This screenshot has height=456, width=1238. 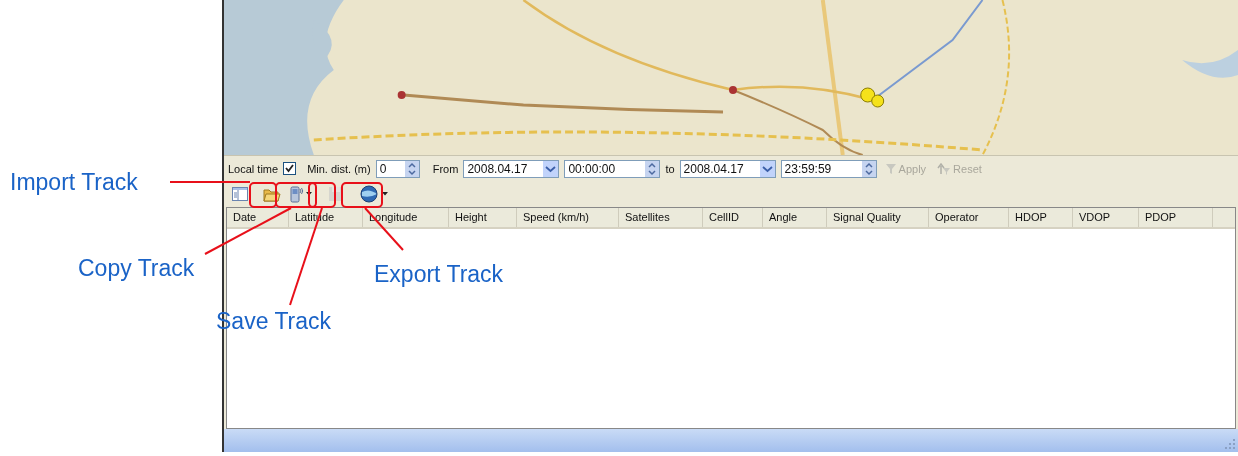 What do you see at coordinates (568, 217) in the screenshot?
I see `column-header: Speed (km/h)` at bounding box center [568, 217].